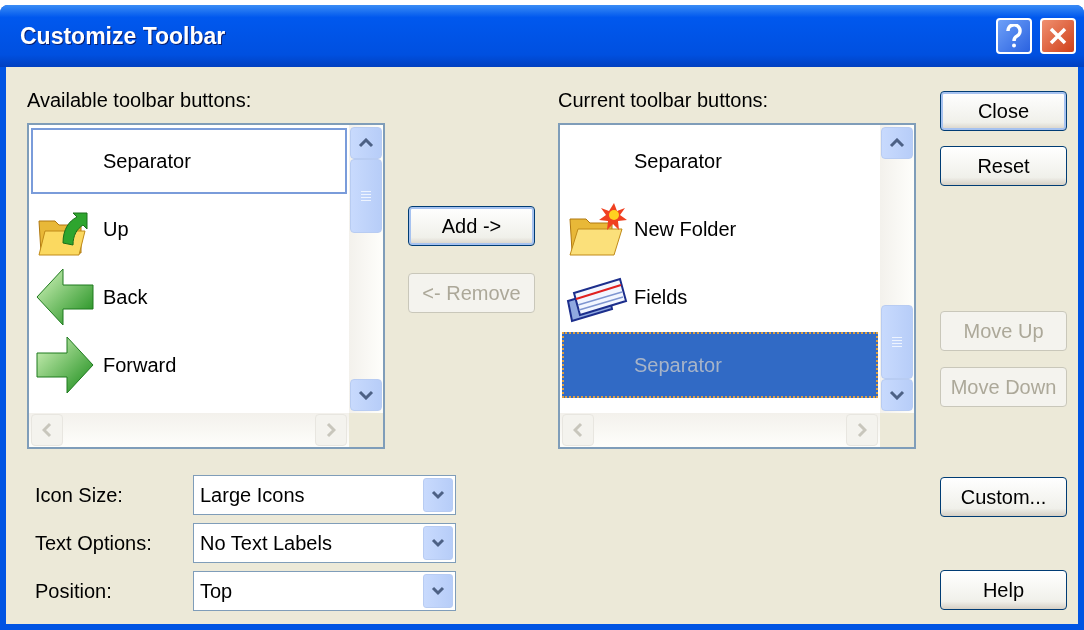 Image resolution: width=1084 pixels, height=630 pixels. What do you see at coordinates (1003, 166) in the screenshot?
I see `dialog-button: Reset` at bounding box center [1003, 166].